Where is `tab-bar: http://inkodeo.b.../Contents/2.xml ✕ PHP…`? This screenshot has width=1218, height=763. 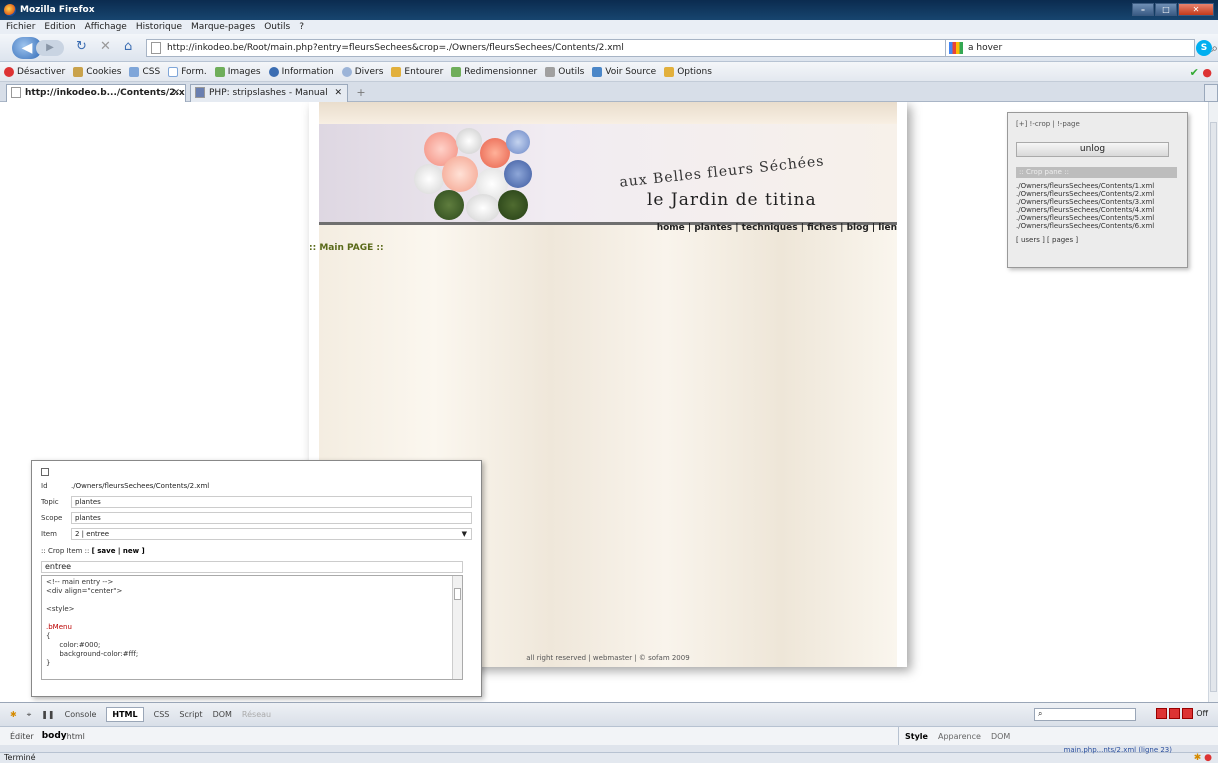
tab-bar: http://inkodeo.b.../Contents/2.xml ✕ PHP… is located at coordinates (609, 92).